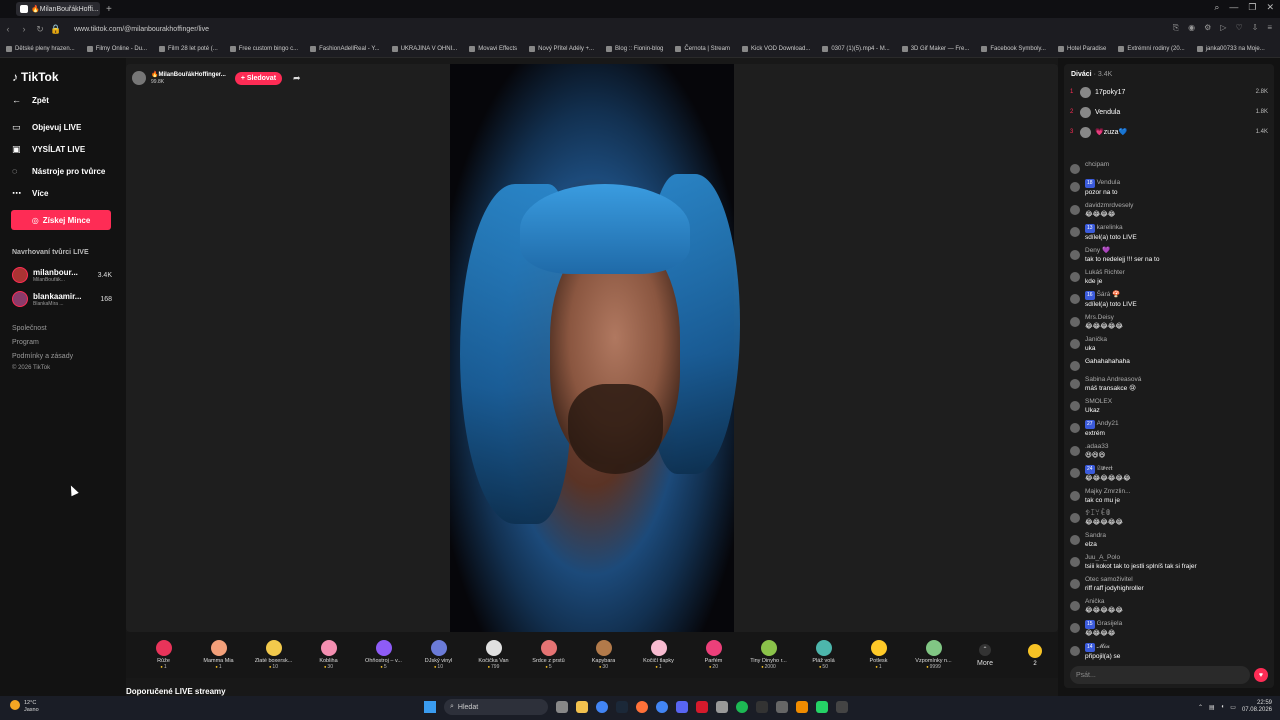  I want to click on footer-link-program: Program, so click(25, 342).